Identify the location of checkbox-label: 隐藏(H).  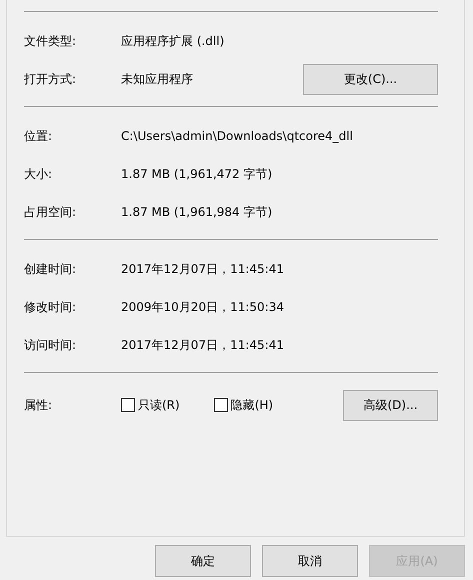
(252, 405).